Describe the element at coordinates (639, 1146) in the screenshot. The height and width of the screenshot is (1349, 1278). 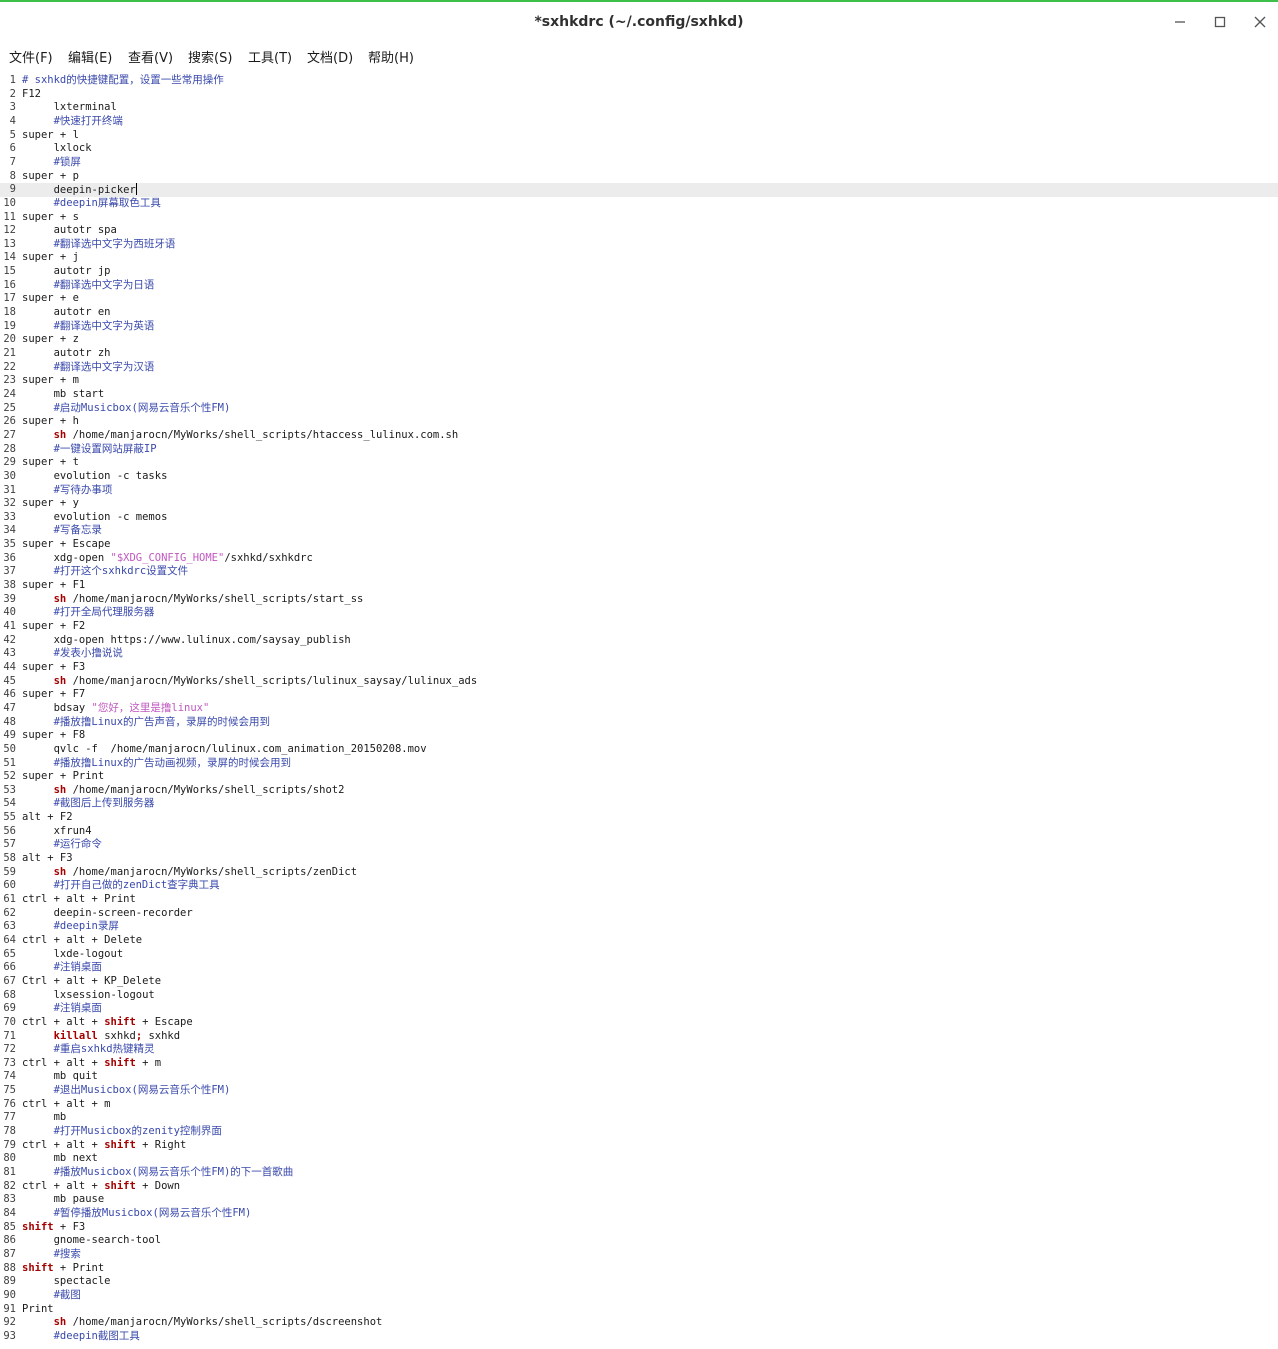
I see `editor-line: 79 ctrl + alt + shift + Right` at that location.